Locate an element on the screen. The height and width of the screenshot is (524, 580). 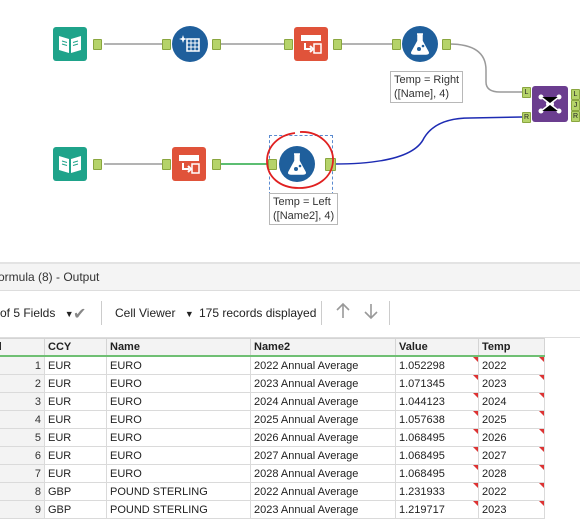
table-cell: 2024 is located at coordinates (511, 401).